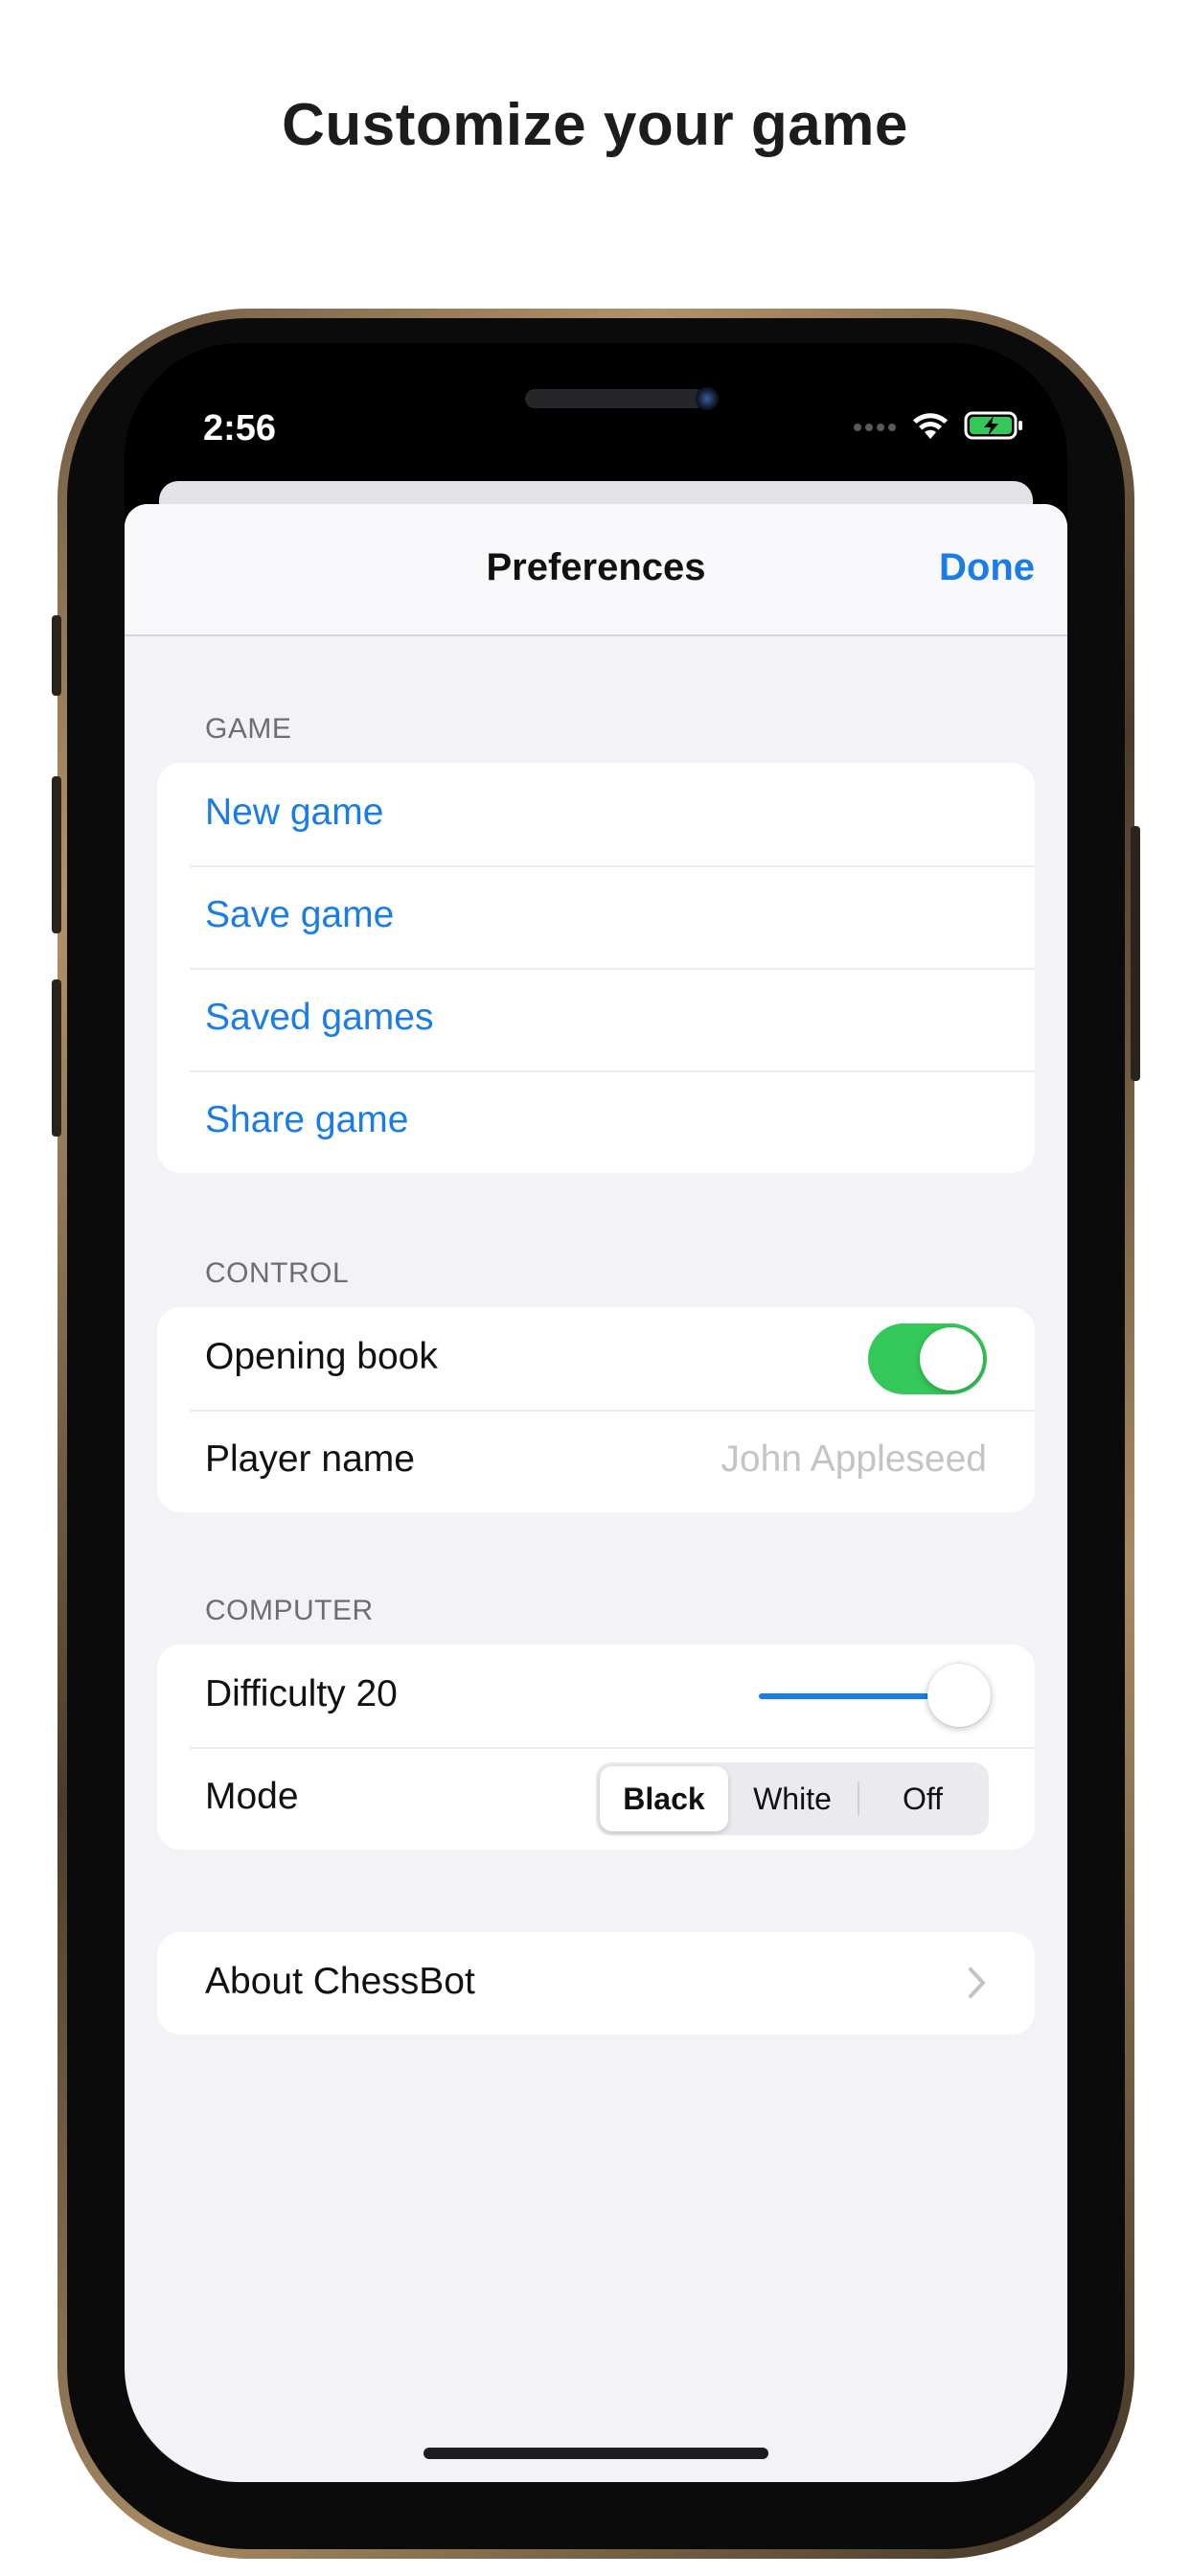  What do you see at coordinates (302, 1693) in the screenshot?
I see `difficulty-label: Difficulty 20` at bounding box center [302, 1693].